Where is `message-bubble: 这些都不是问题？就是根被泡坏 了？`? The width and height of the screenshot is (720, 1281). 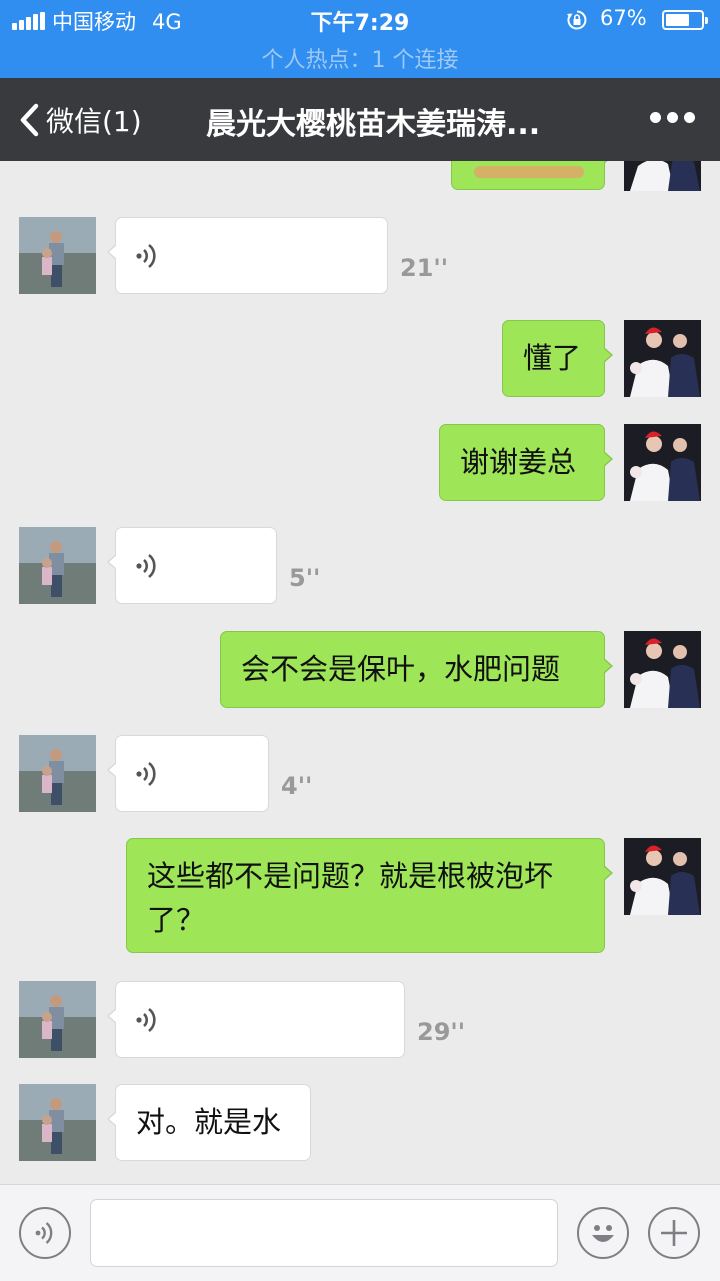
message-bubble: 这些都不是问题？就是根被泡坏 了？ is located at coordinates (369, 895).